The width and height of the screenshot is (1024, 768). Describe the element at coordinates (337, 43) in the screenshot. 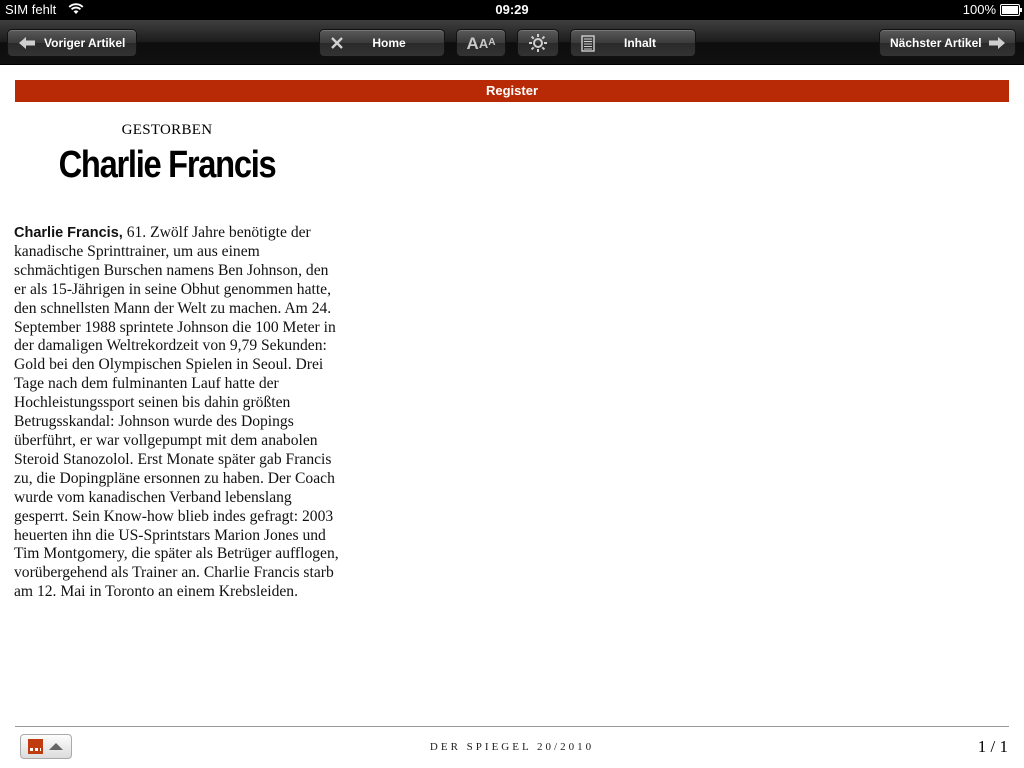

I see `close-icon` at that location.